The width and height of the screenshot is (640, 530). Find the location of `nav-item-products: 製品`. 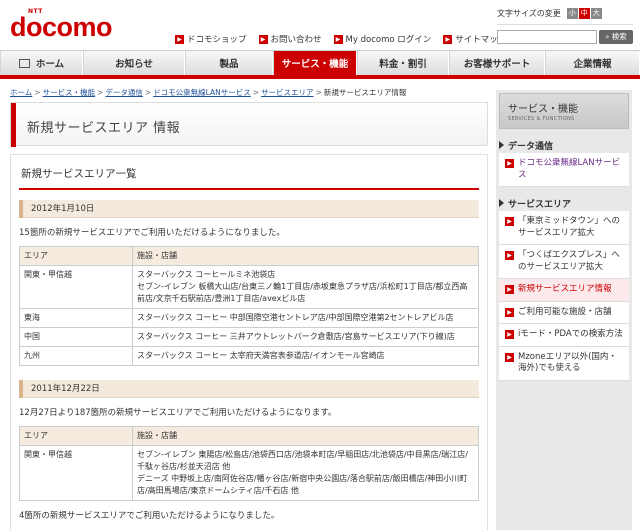

nav-item-products: 製品 is located at coordinates (229, 63).